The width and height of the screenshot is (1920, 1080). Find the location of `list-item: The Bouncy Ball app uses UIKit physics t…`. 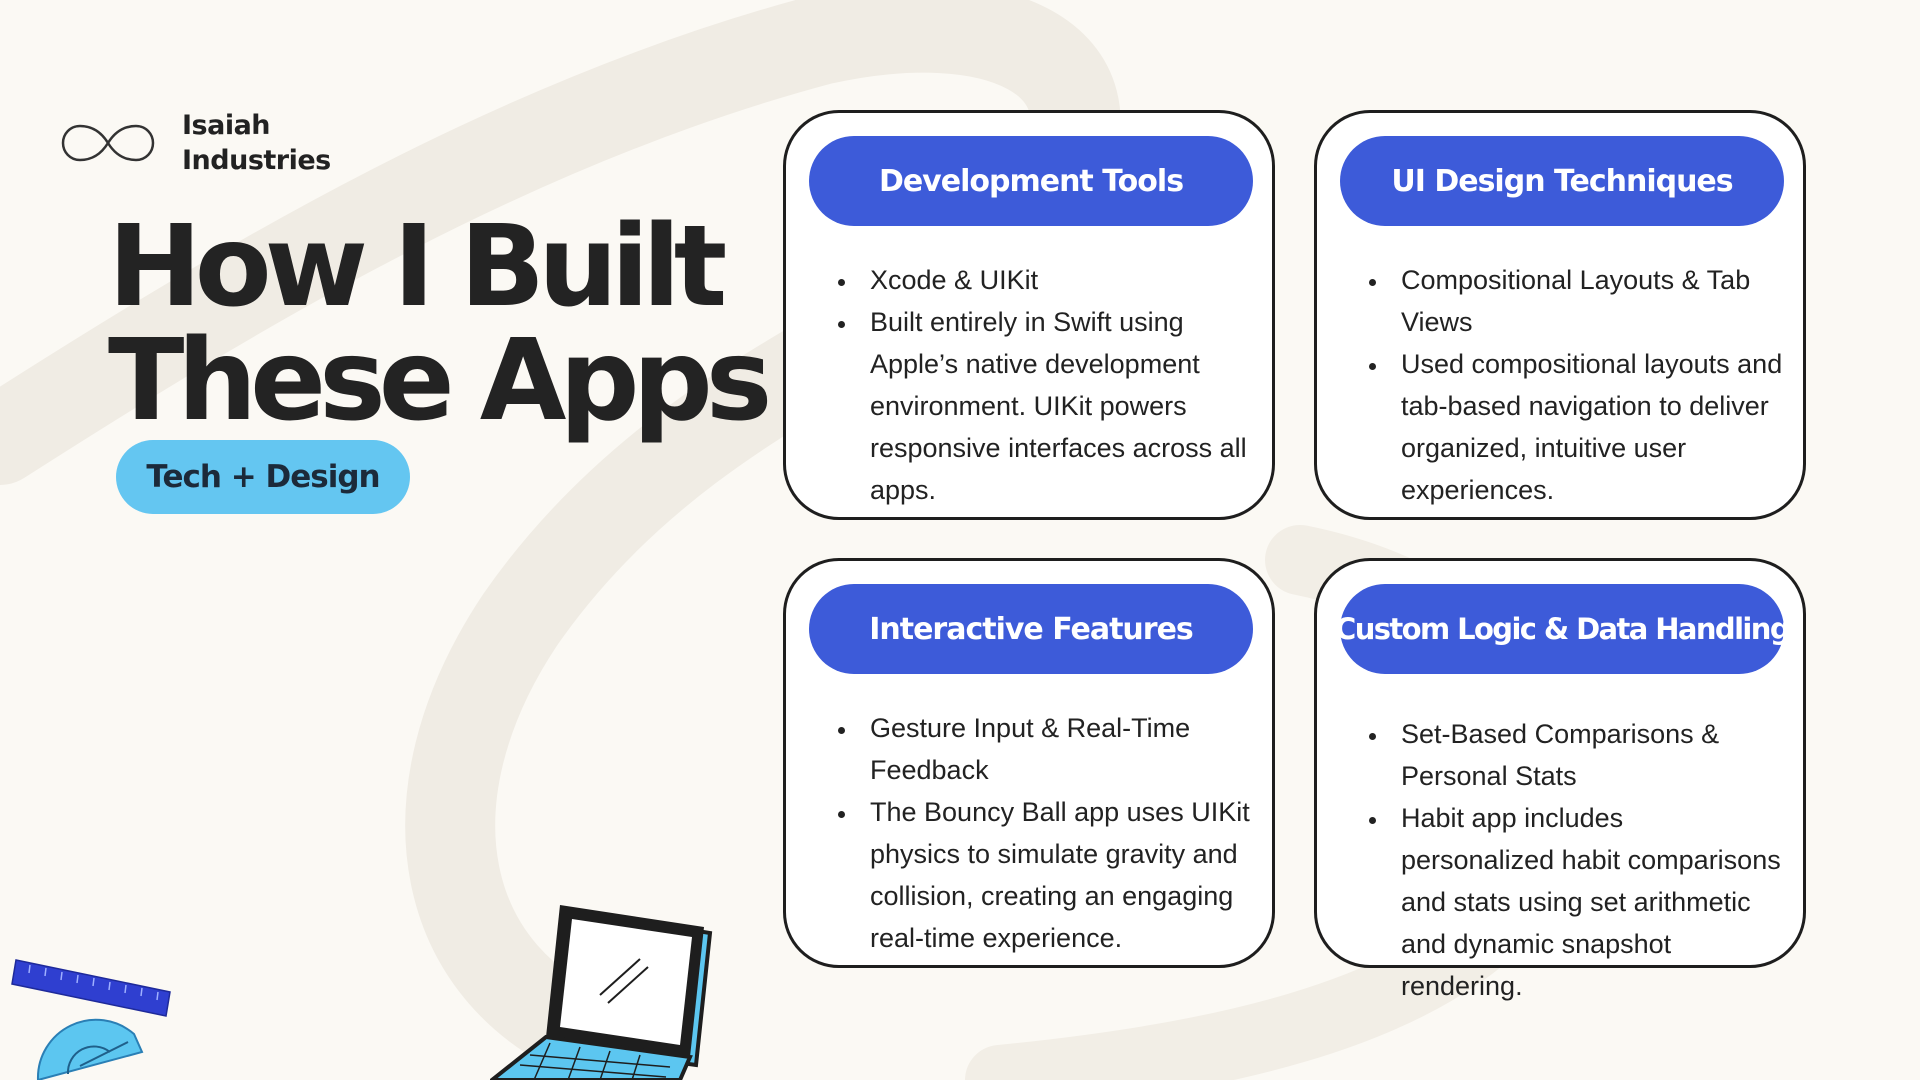

list-item: The Bouncy Ball app uses UIKit physics t… is located at coordinates (1055, 875).